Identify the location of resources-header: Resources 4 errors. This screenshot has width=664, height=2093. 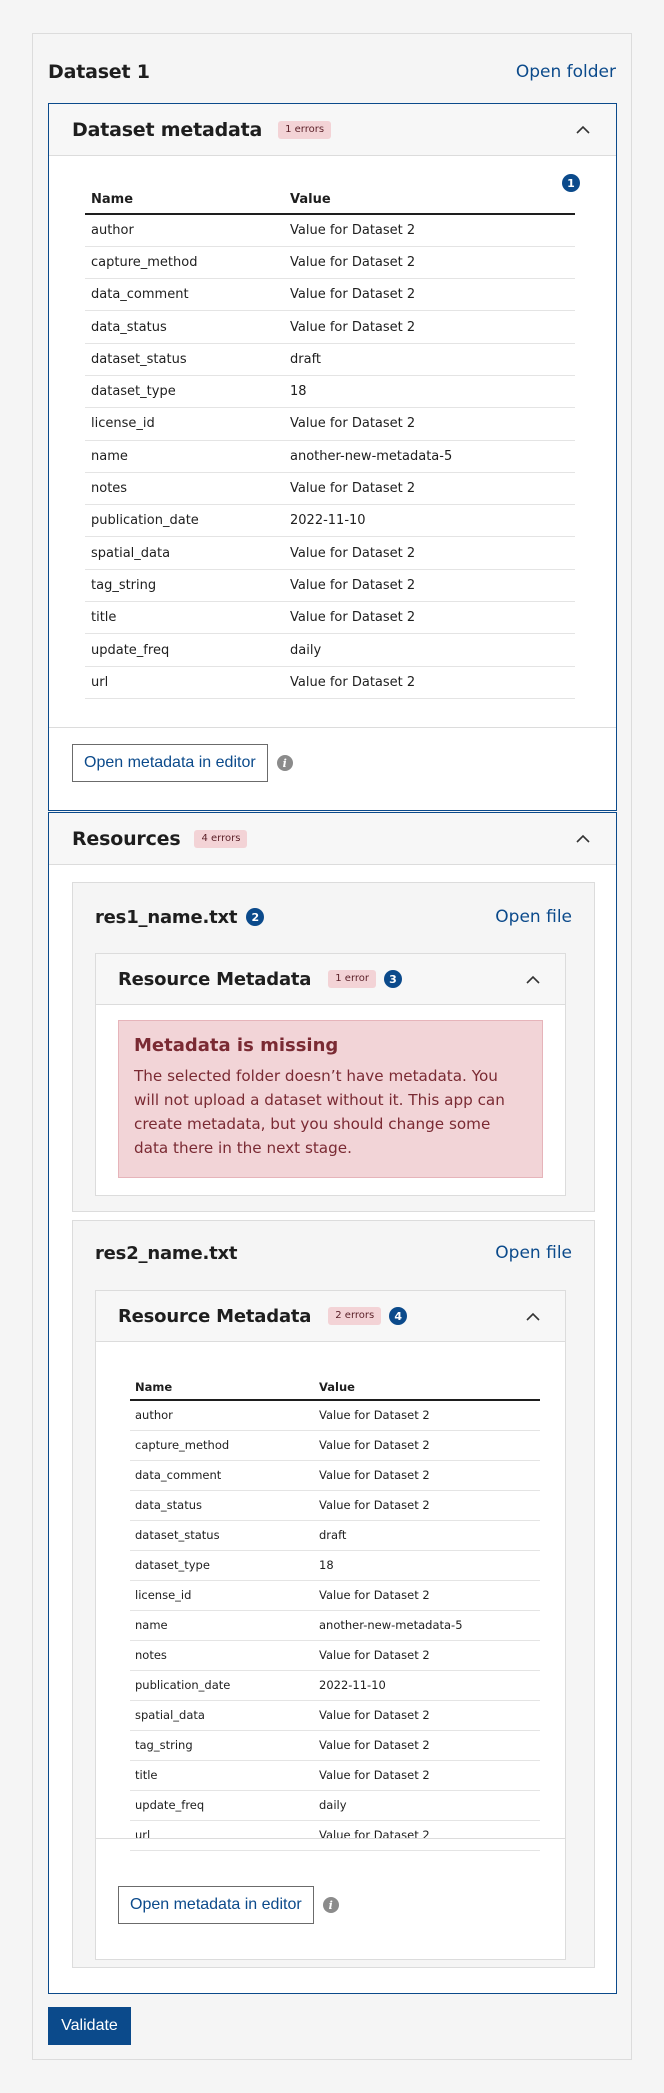
(332, 839).